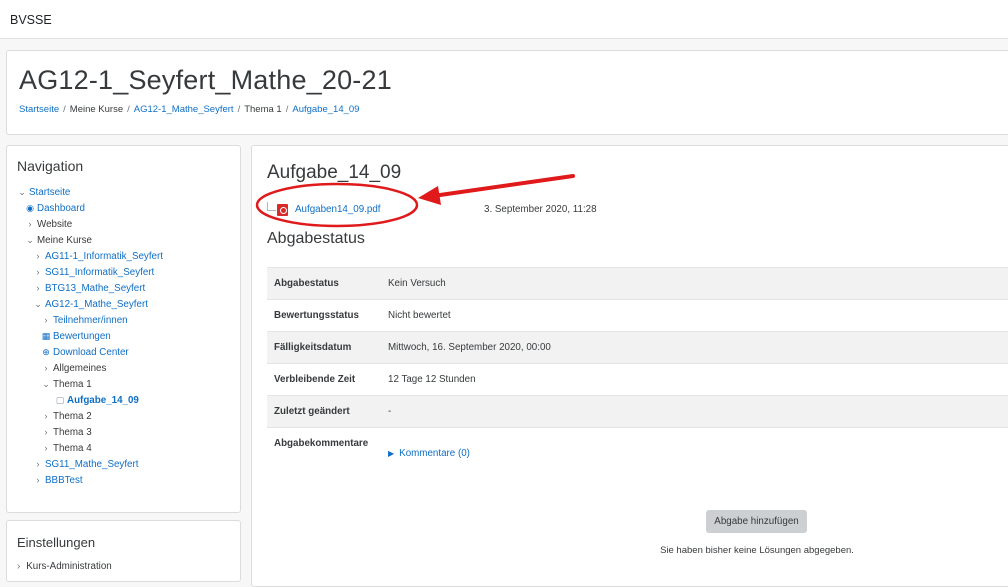 The height and width of the screenshot is (587, 1008). I want to click on dashboard-icon: ◉, so click(30, 208).